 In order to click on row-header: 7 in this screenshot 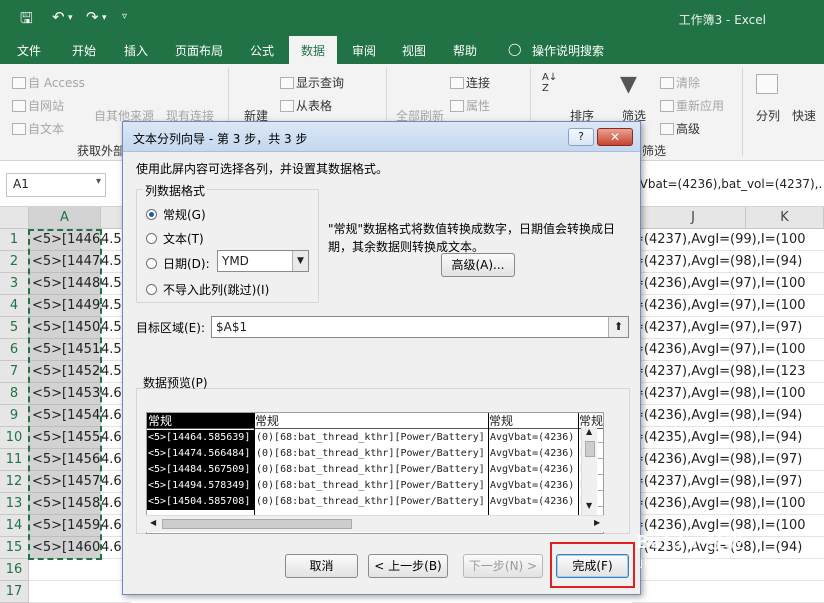, I will do `click(14, 372)`.